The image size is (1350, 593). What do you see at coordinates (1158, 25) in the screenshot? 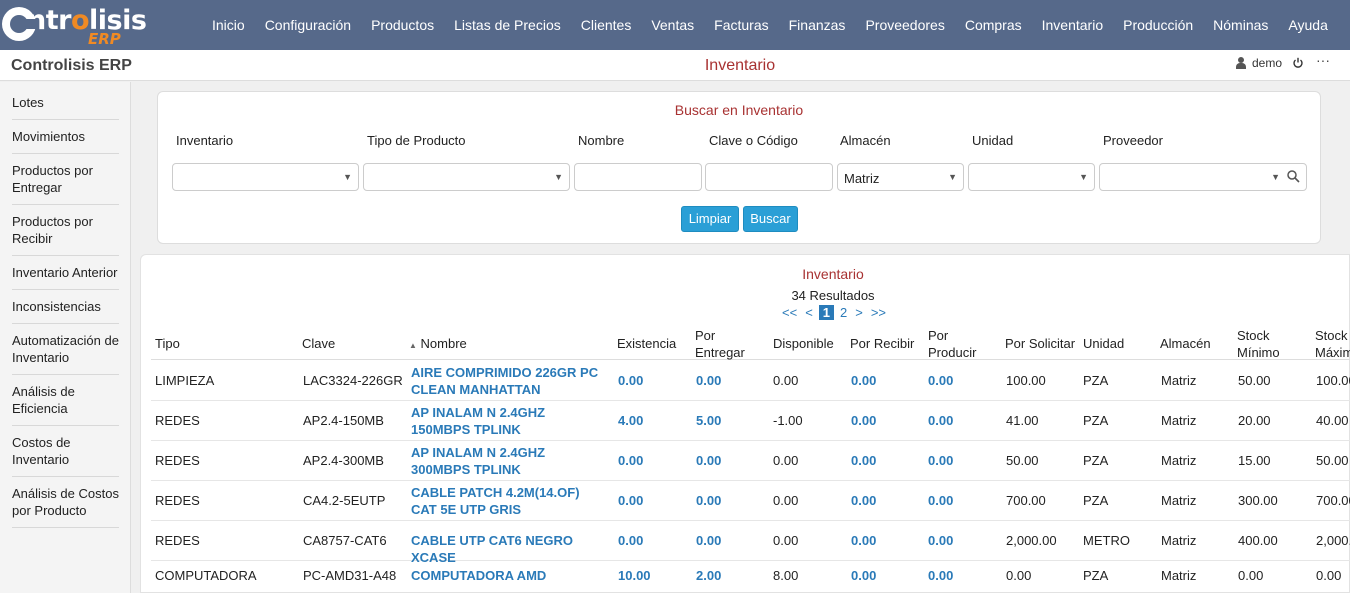
I see `menu-produccion: Producción` at bounding box center [1158, 25].